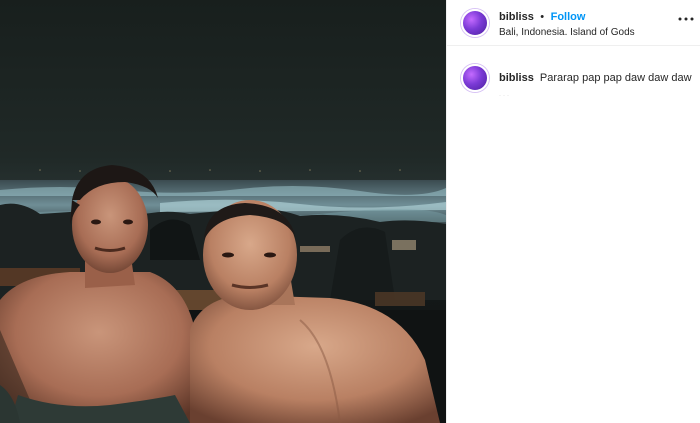 This screenshot has width=700, height=423. I want to click on more-horizontal-icon, so click(686, 16).